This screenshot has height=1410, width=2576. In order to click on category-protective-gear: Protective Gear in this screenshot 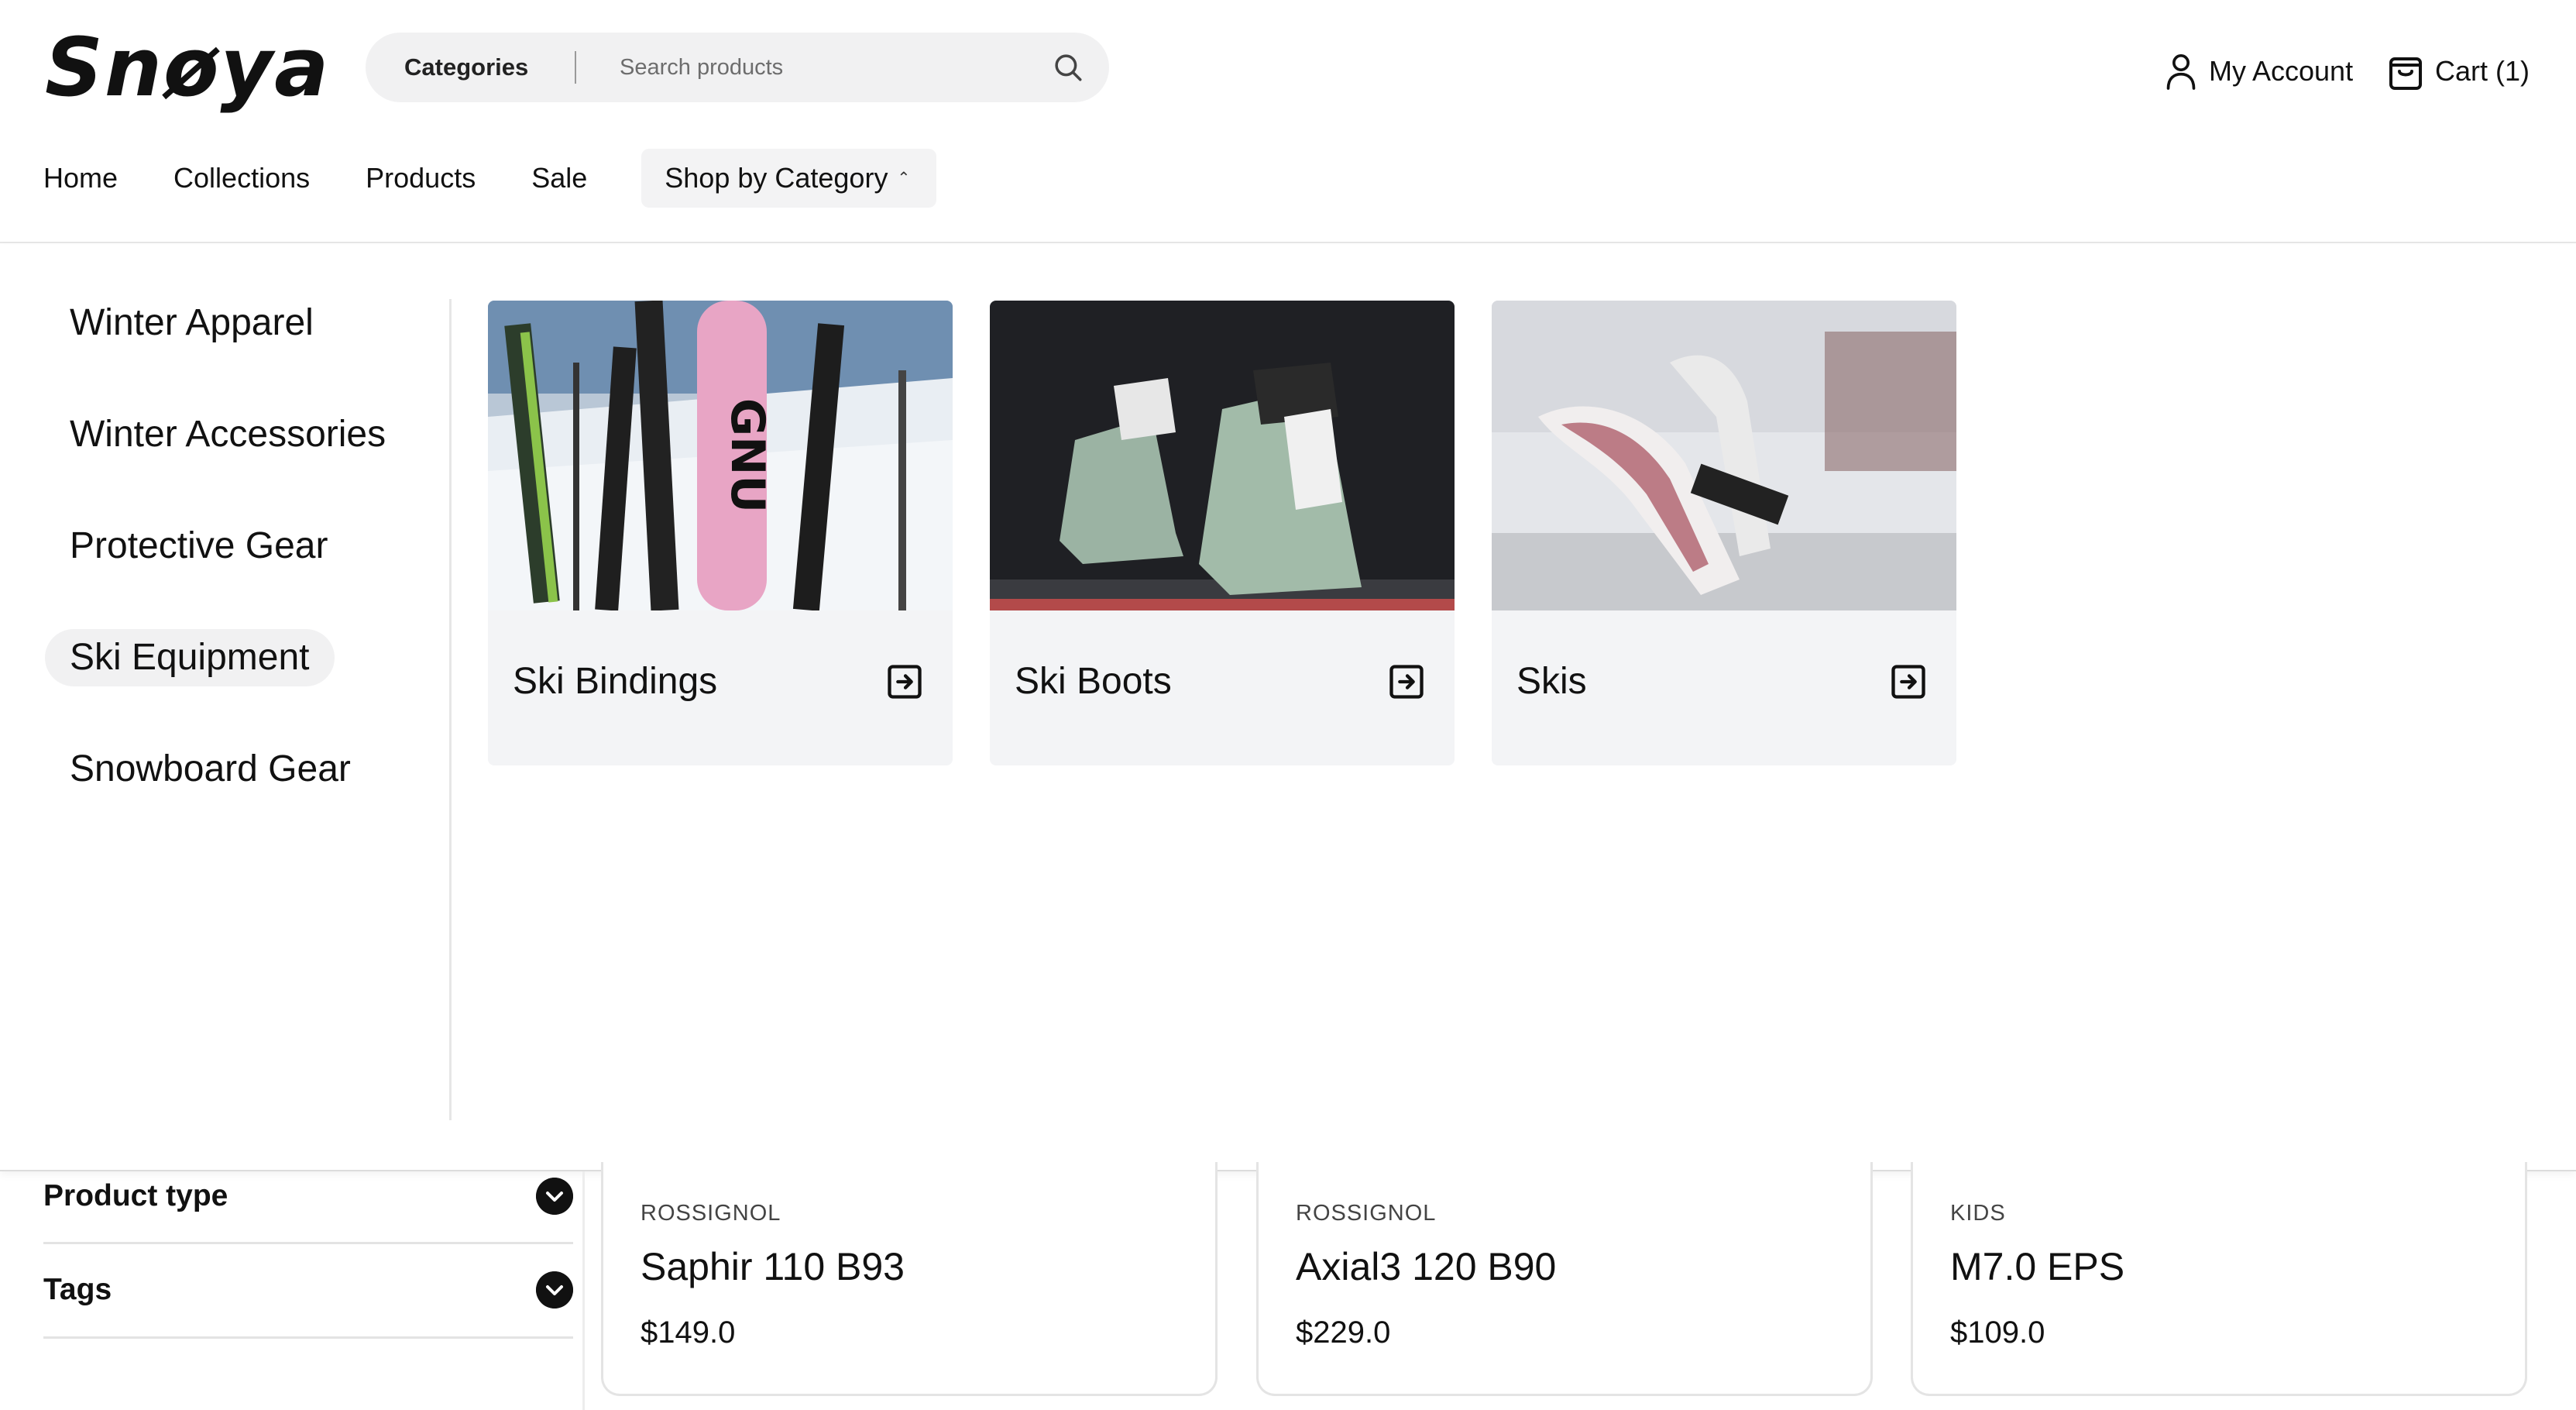, I will do `click(198, 546)`.